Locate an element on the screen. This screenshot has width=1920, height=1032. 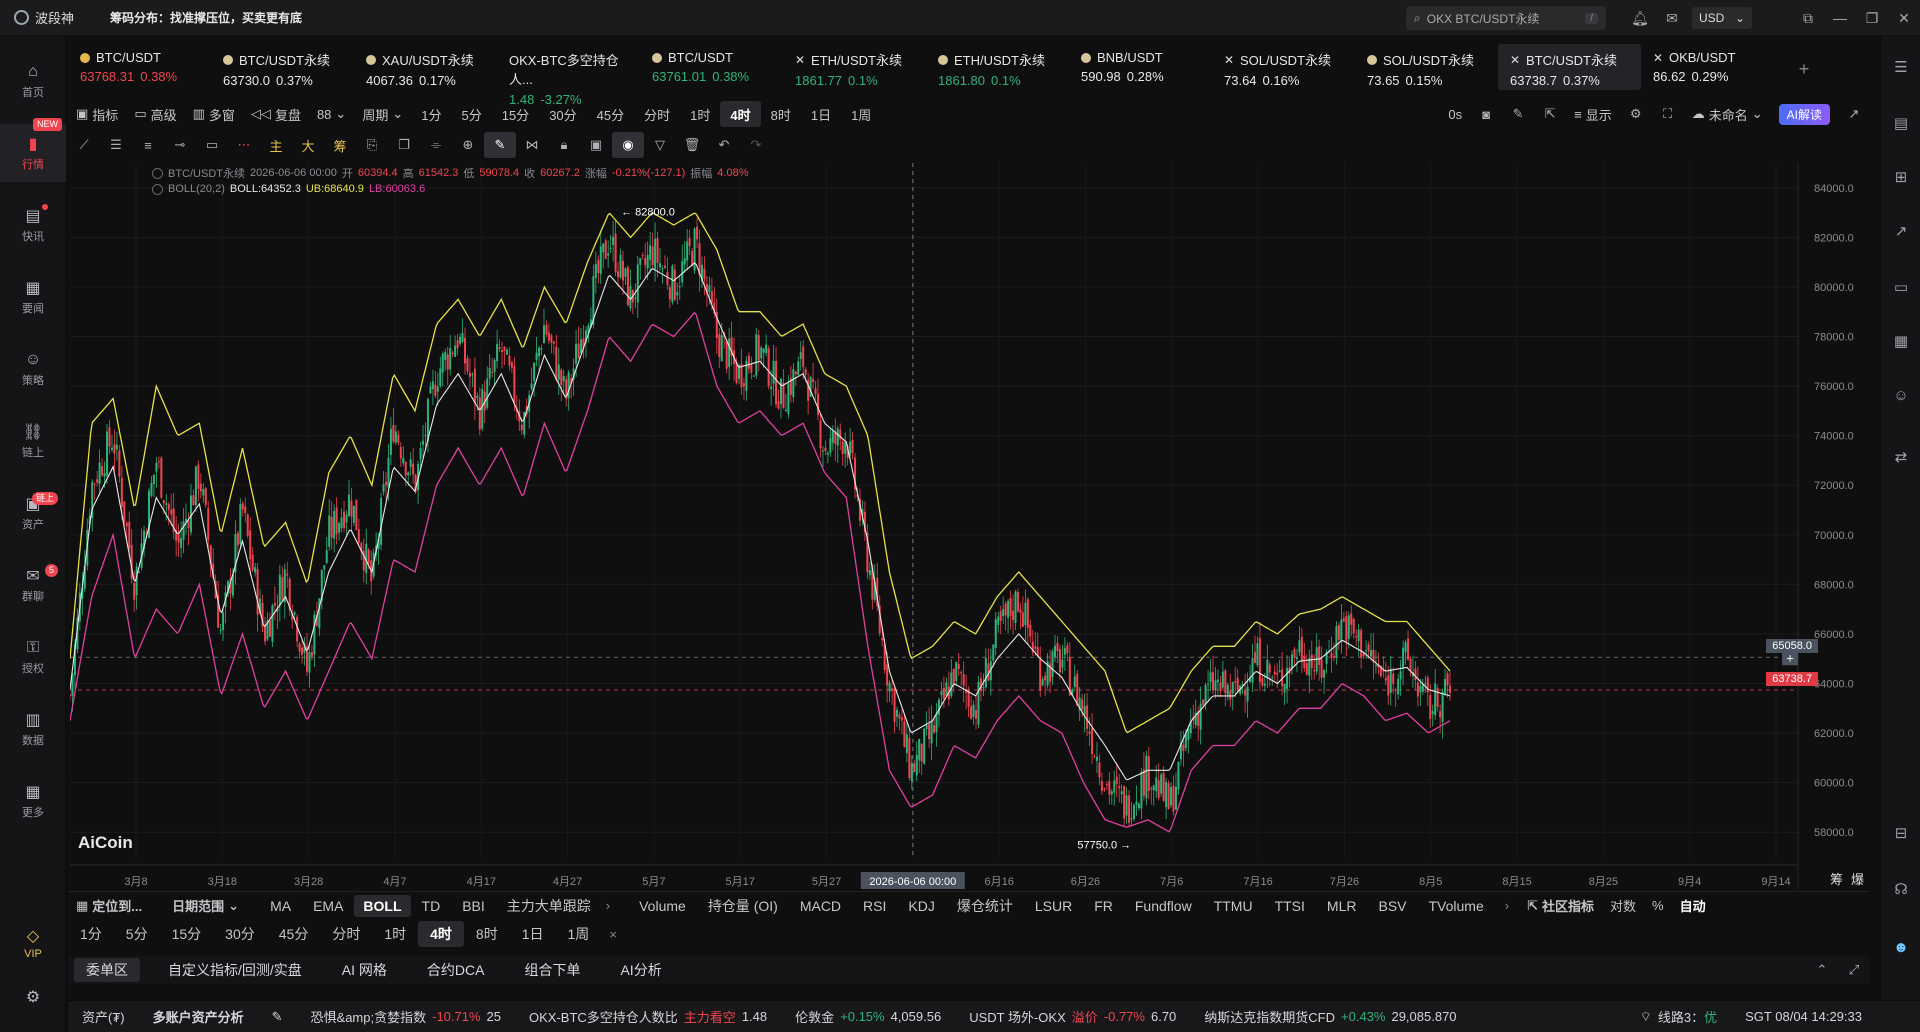
sub-indicator-option: TVolume is located at coordinates (1456, 906).